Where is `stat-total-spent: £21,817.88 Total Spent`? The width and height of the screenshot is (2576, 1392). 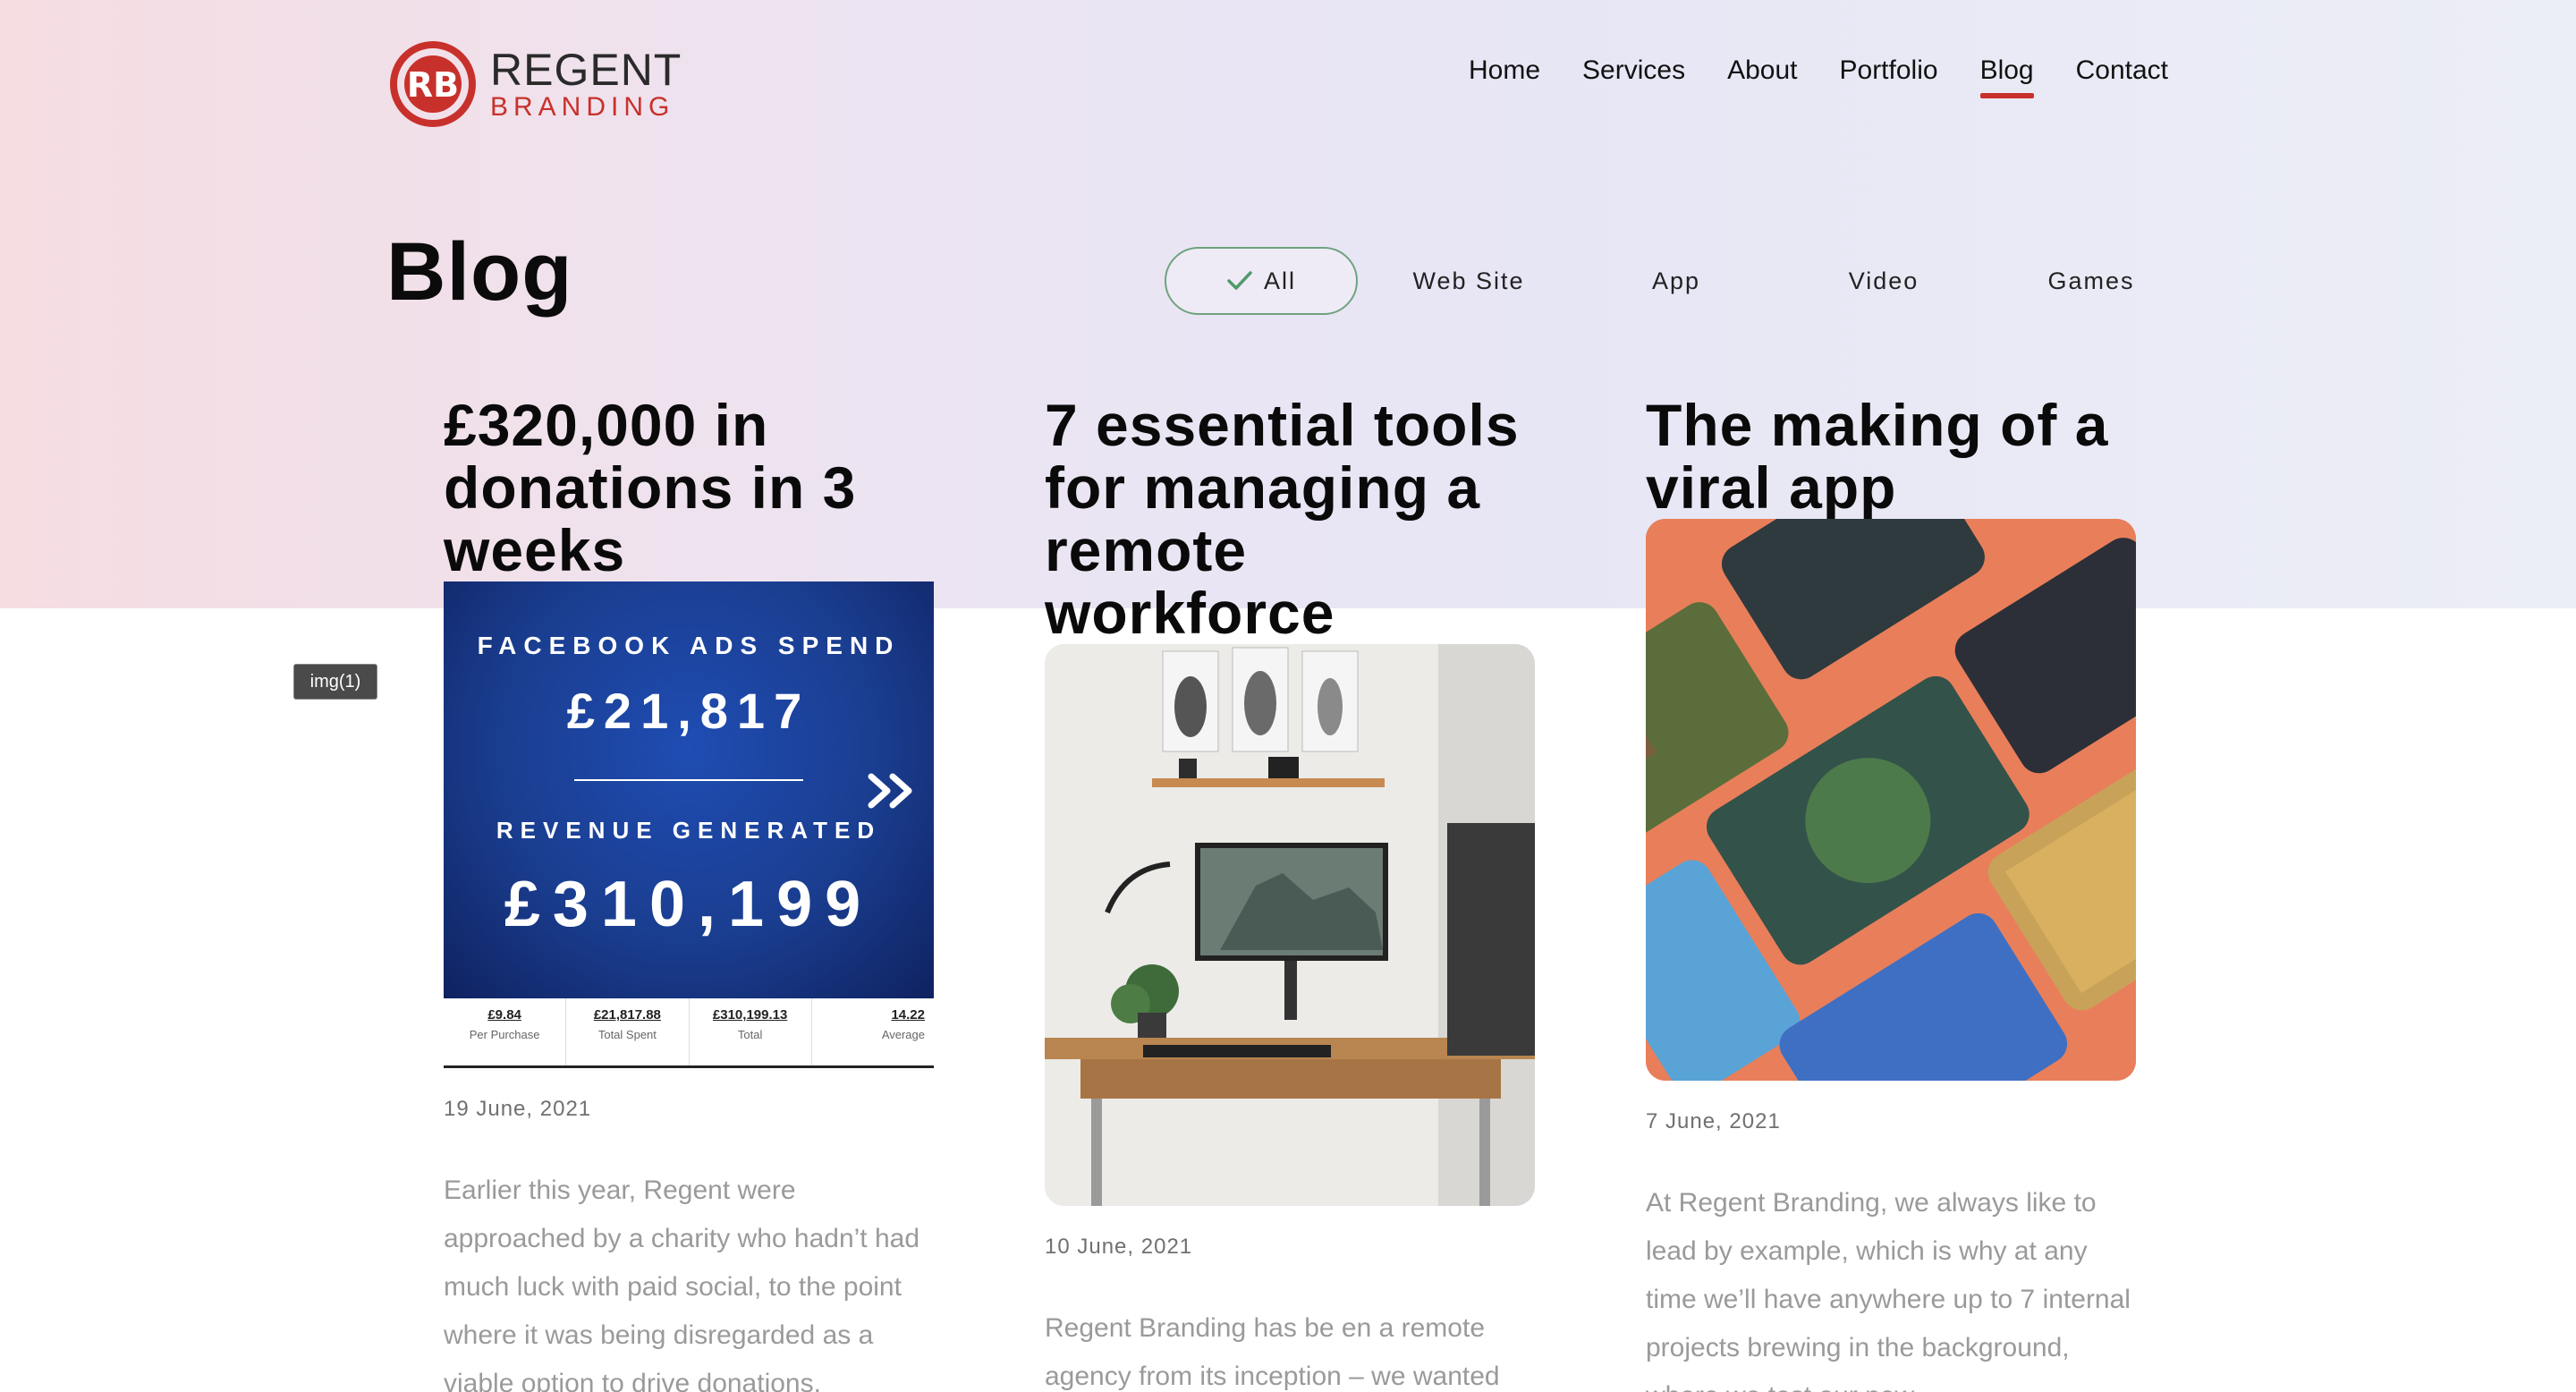 stat-total-spent: £21,817.88 Total Spent is located at coordinates (628, 1031).